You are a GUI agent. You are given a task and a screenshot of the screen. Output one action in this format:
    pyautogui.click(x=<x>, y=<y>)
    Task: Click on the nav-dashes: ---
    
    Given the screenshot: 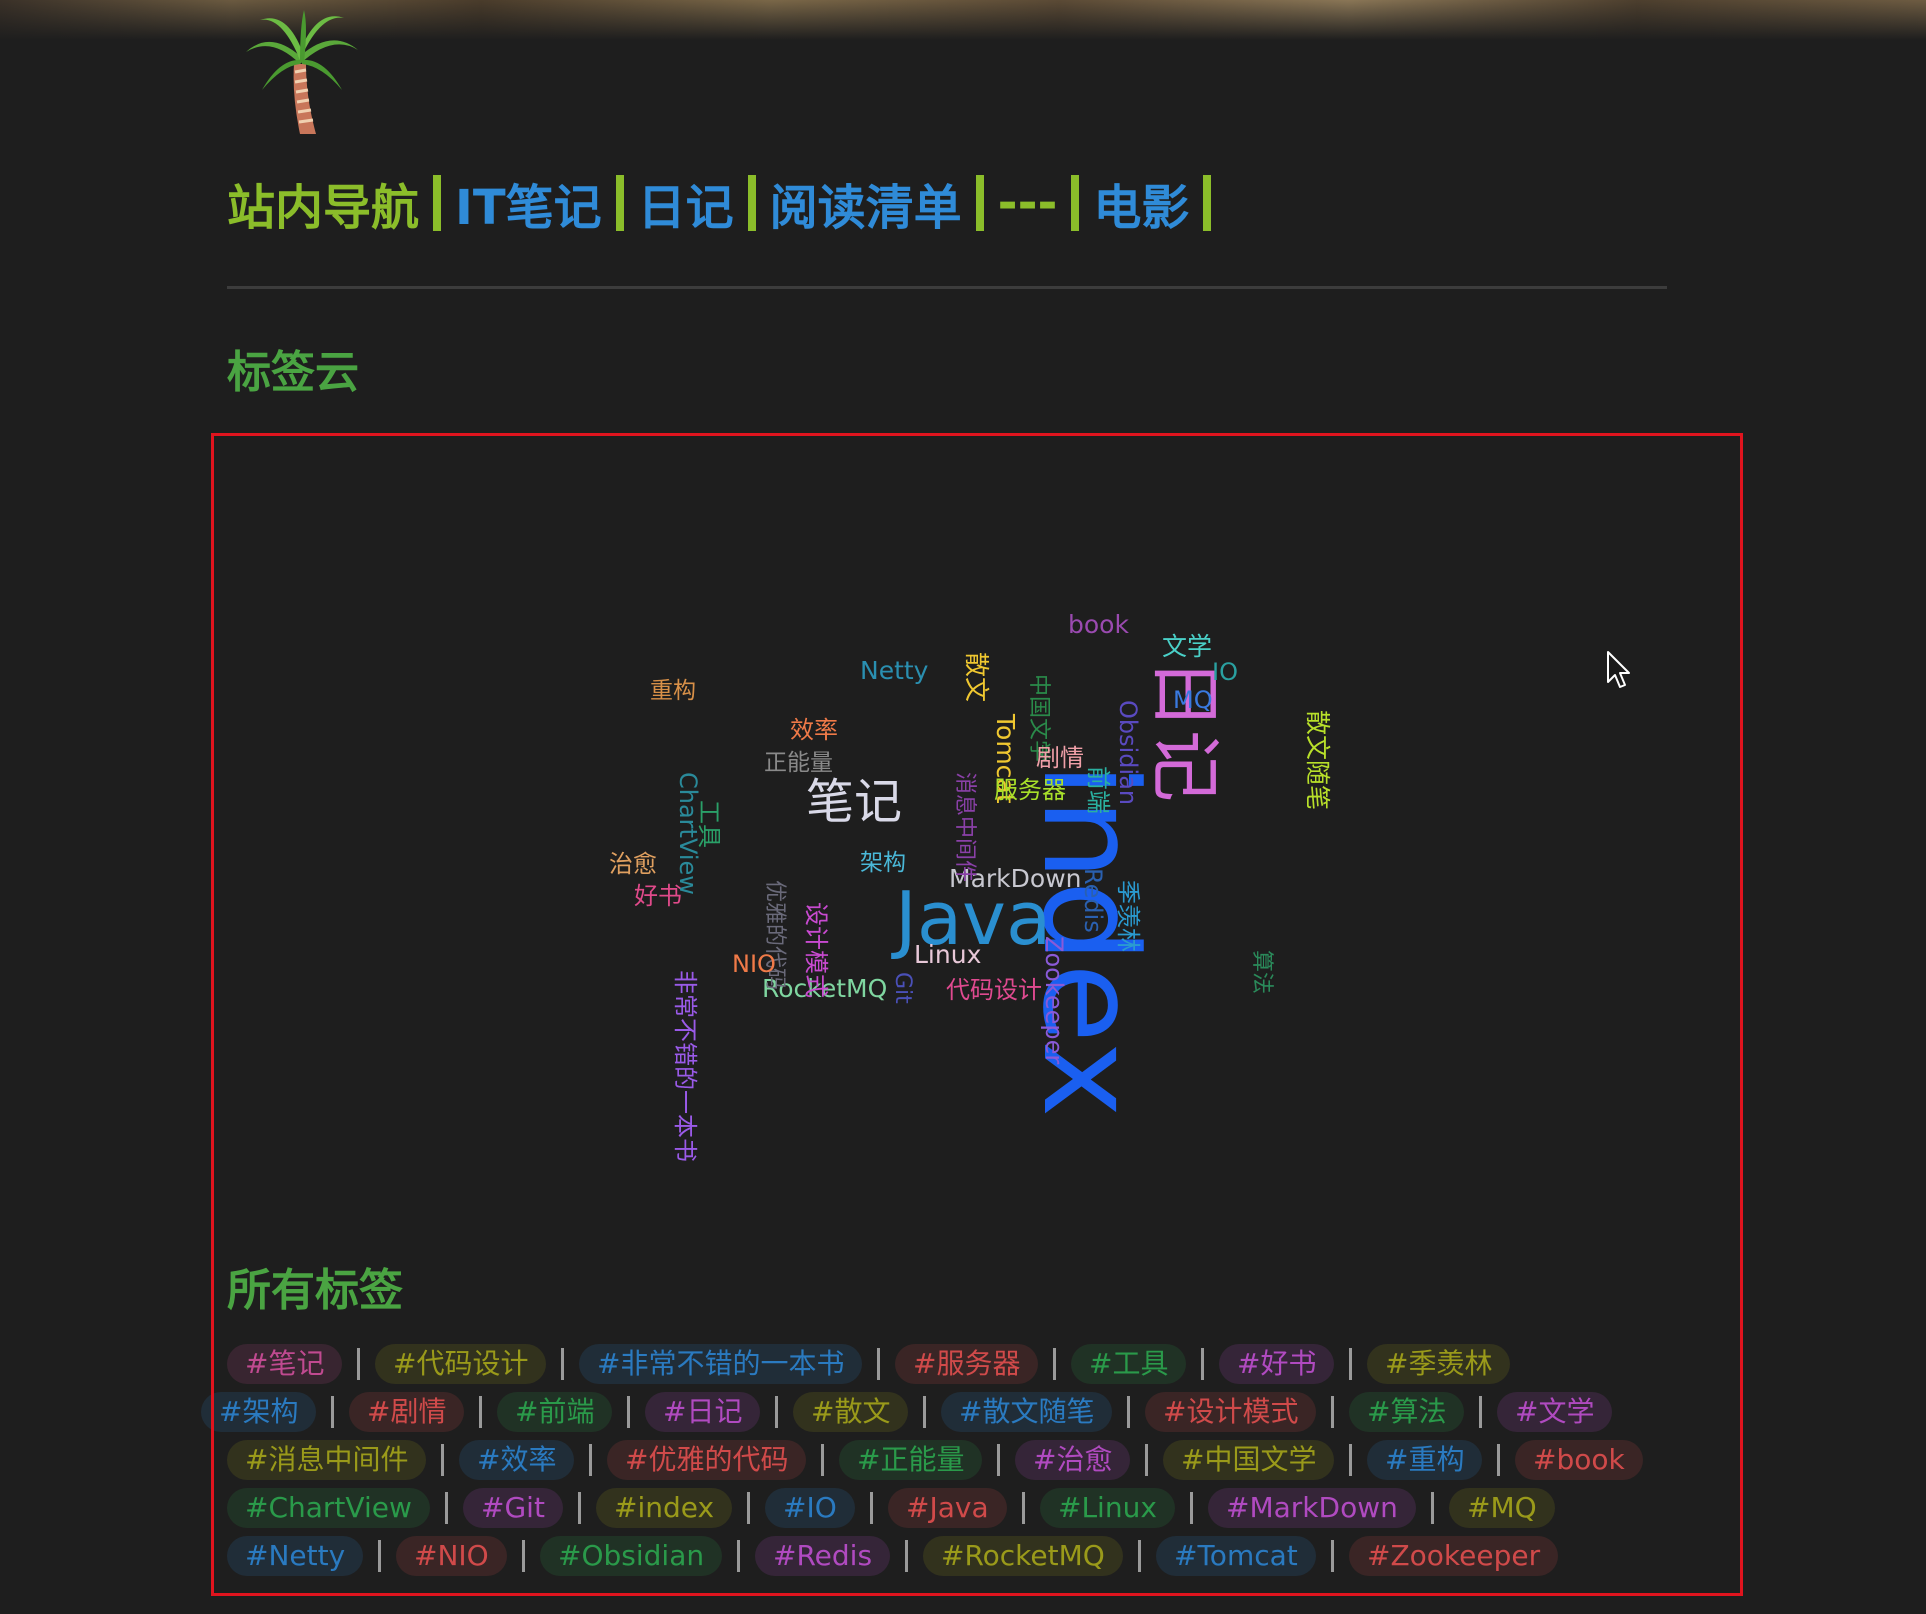 What is the action you would take?
    pyautogui.click(x=1027, y=203)
    